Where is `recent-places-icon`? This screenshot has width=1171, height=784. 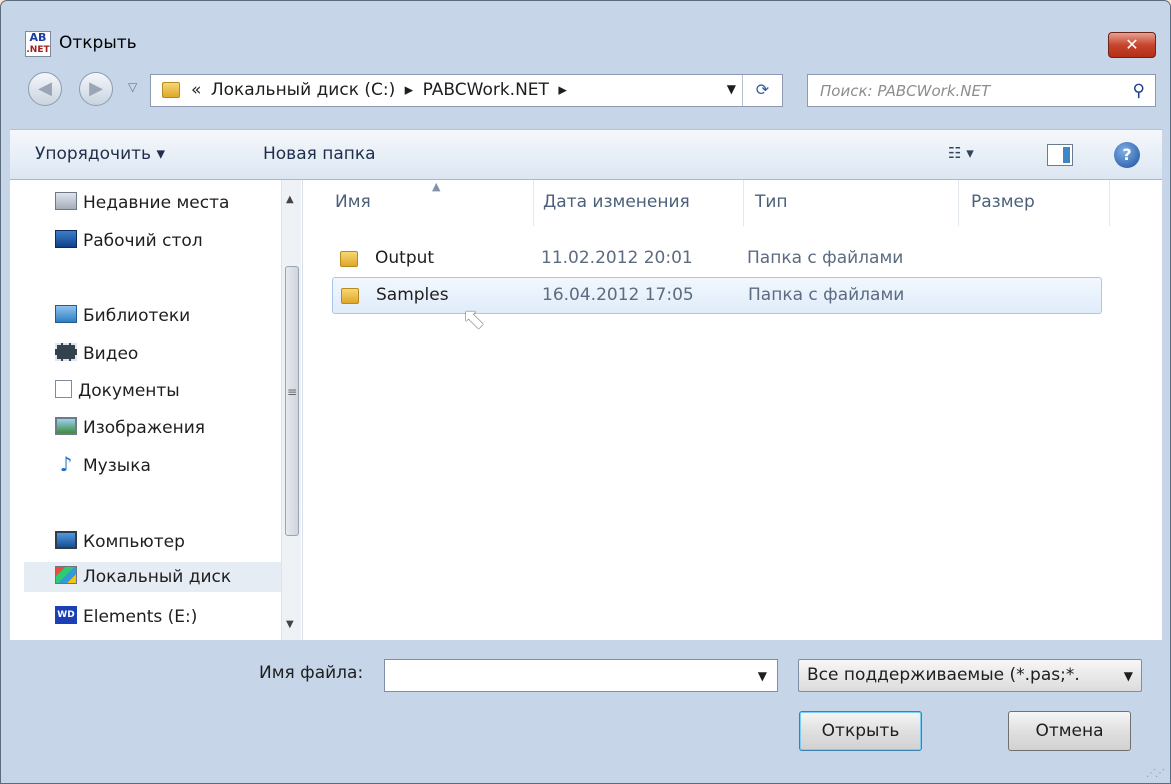
recent-places-icon is located at coordinates (66, 201).